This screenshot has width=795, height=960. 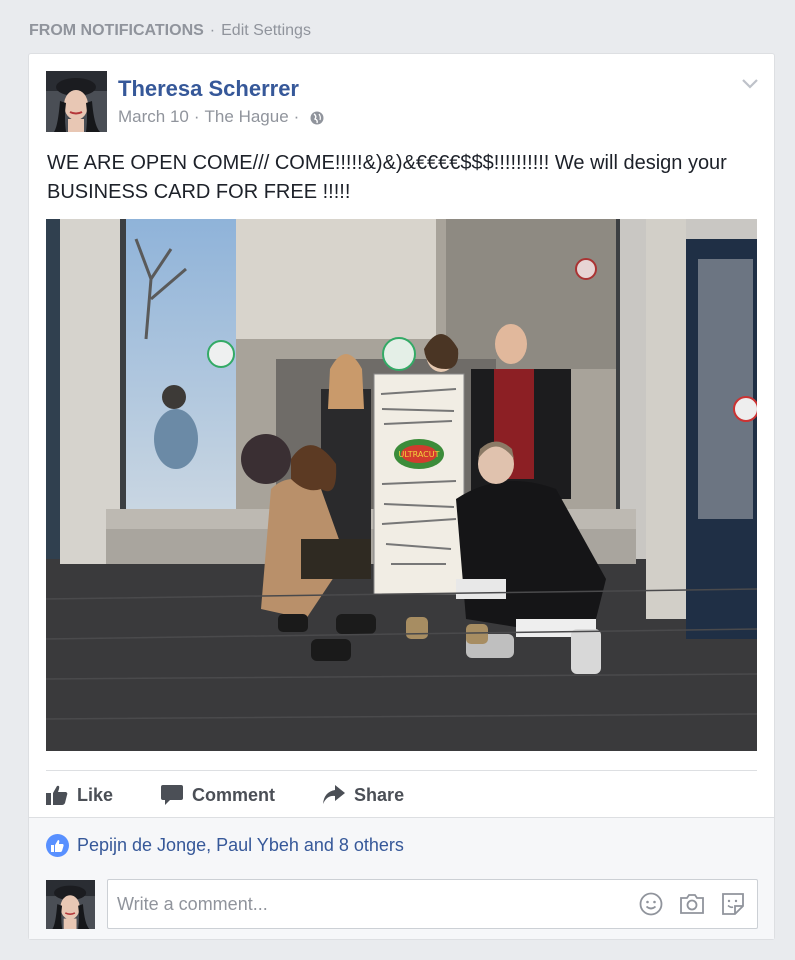 What do you see at coordinates (70, 904) in the screenshot?
I see `commenter-avatar` at bounding box center [70, 904].